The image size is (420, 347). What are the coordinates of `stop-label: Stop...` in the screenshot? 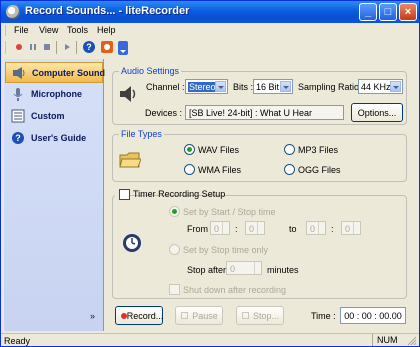 It's located at (265, 316).